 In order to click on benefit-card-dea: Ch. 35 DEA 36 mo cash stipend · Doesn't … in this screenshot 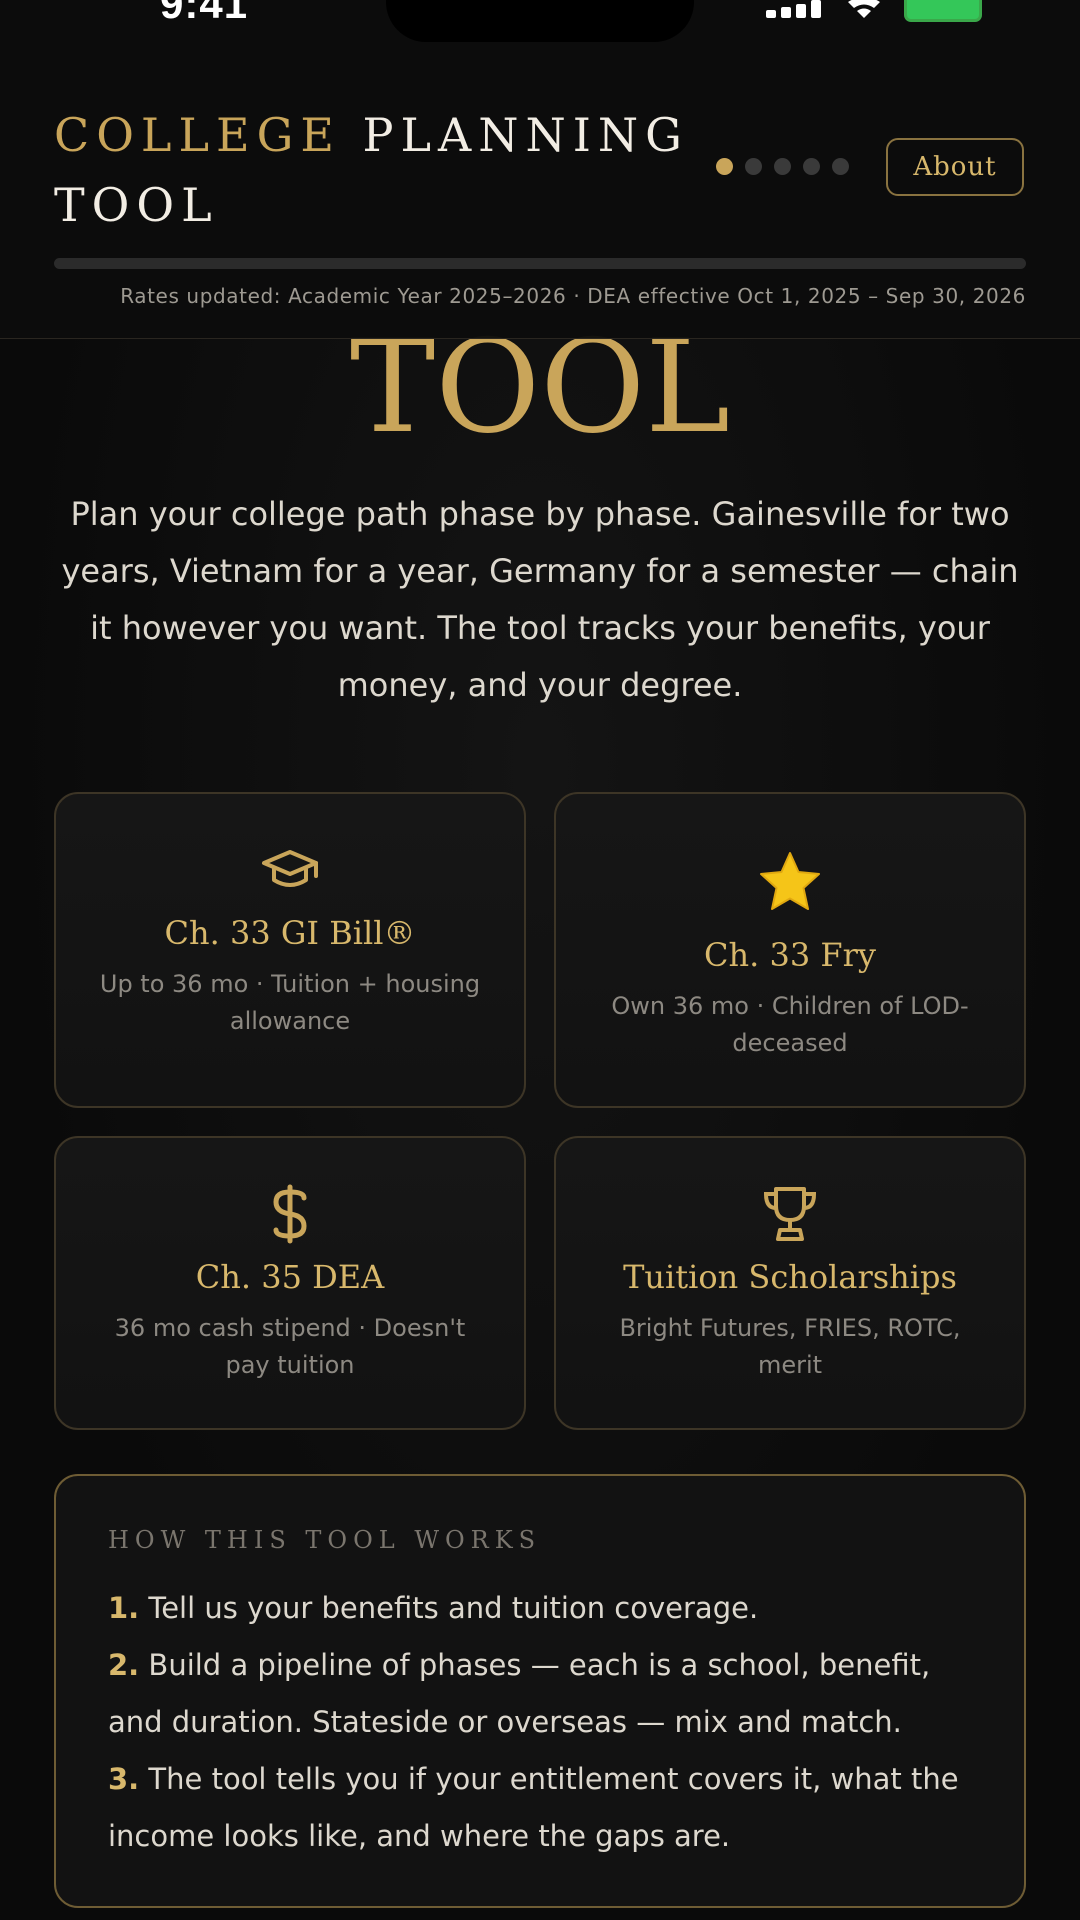, I will do `click(290, 1283)`.